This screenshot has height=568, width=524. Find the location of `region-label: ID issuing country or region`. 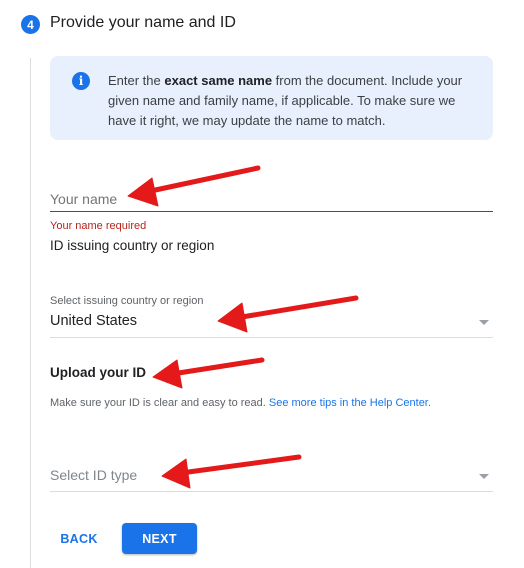

region-label: ID issuing country or region is located at coordinates (132, 245).